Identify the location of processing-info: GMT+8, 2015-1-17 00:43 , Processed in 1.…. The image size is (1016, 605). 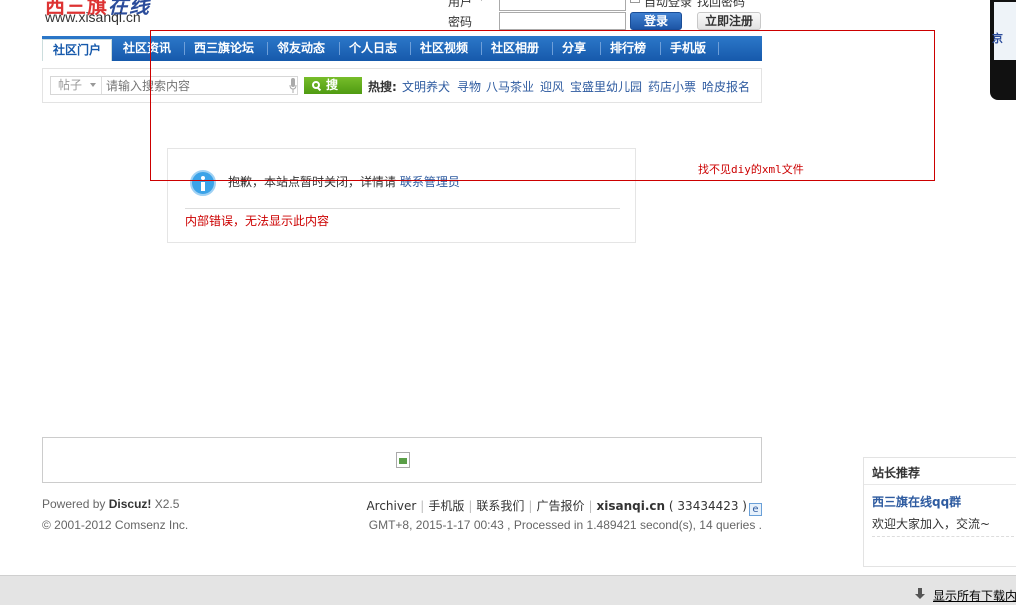
(565, 525).